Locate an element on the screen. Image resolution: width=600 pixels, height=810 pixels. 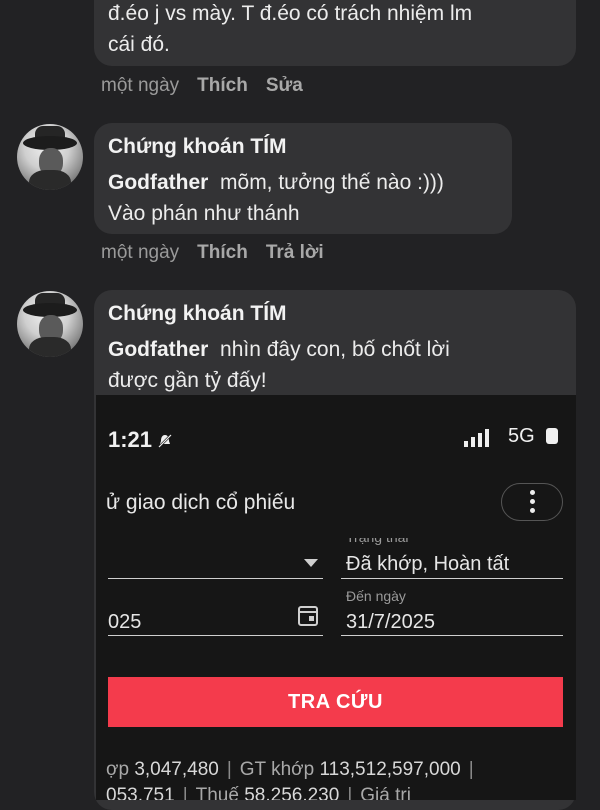
summary-line-2: 053,751 | Thuế 58,256,230 | Giá trị is located at coordinates (258, 792).